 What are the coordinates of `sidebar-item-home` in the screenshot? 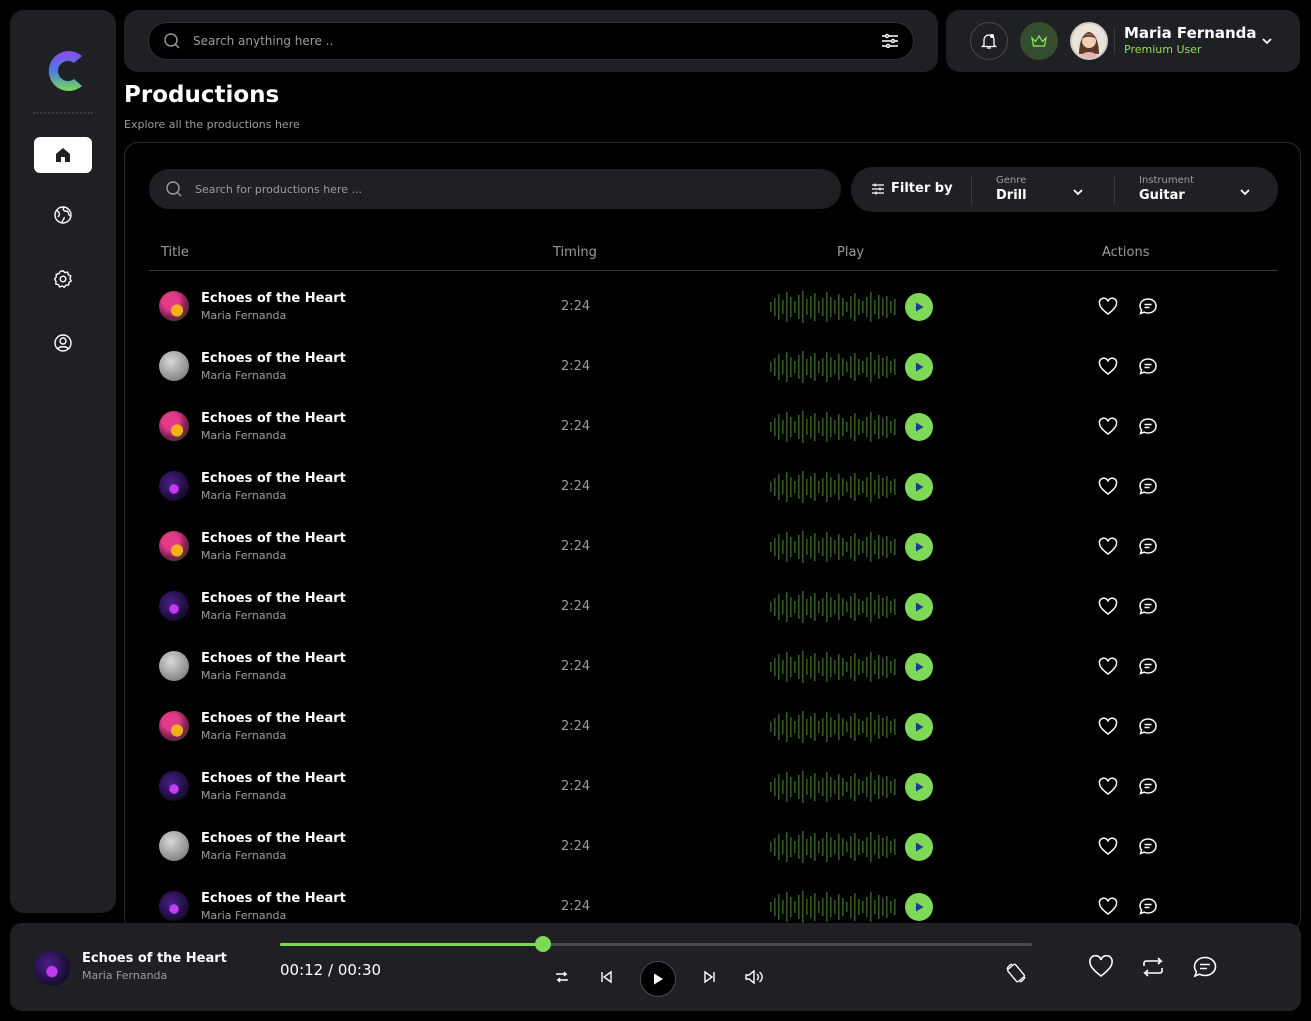 It's located at (63, 155).